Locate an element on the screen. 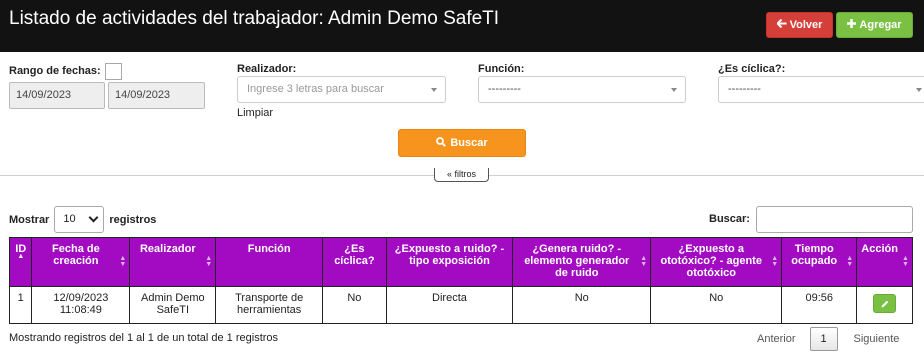 The image size is (924, 362). edit-button is located at coordinates (885, 303).